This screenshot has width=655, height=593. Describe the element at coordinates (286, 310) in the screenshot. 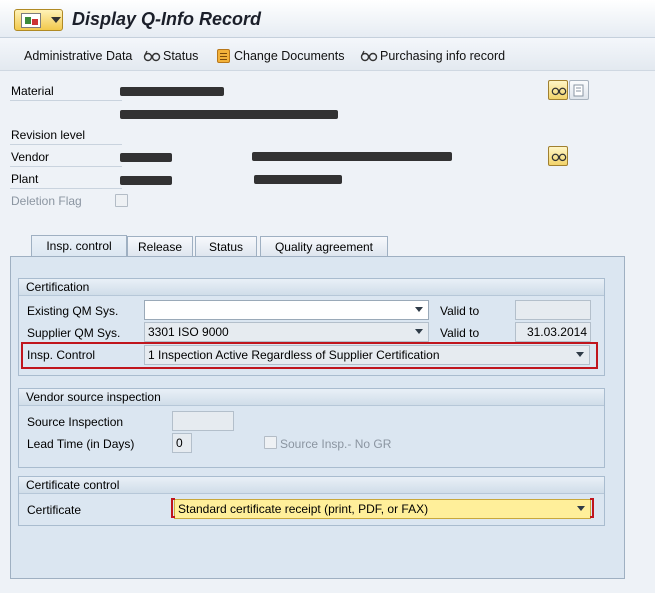

I see `existing-qm-select` at that location.